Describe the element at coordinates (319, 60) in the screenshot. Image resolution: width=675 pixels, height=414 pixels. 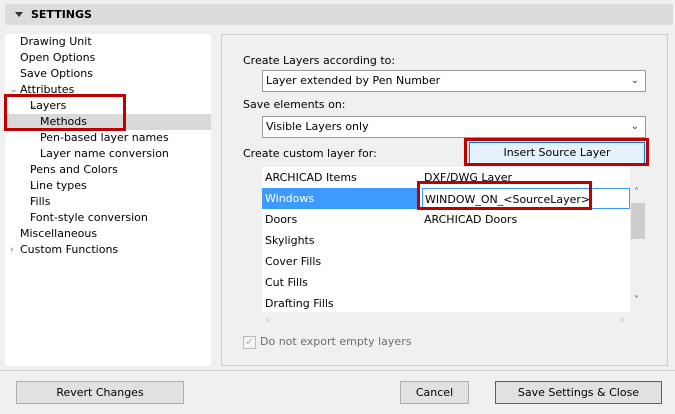
I see `create-layers-label: Create Layers according to:` at that location.